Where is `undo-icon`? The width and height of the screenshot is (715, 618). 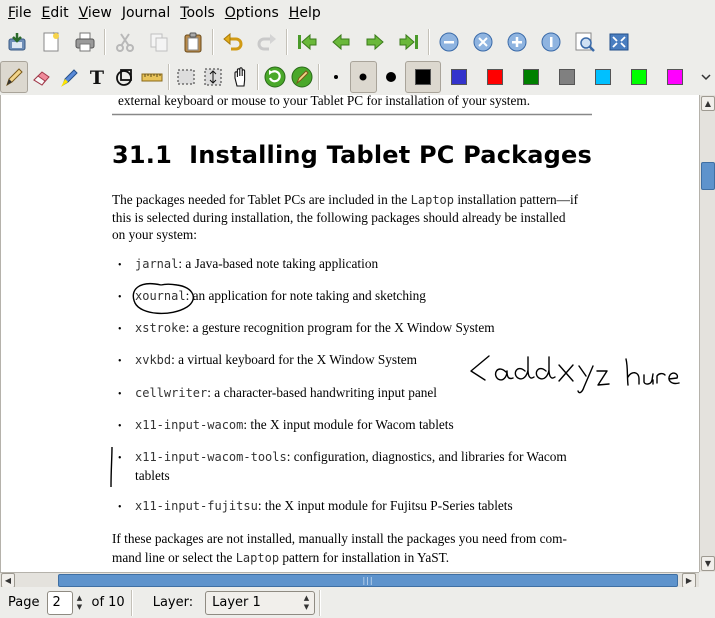 undo-icon is located at coordinates (233, 41).